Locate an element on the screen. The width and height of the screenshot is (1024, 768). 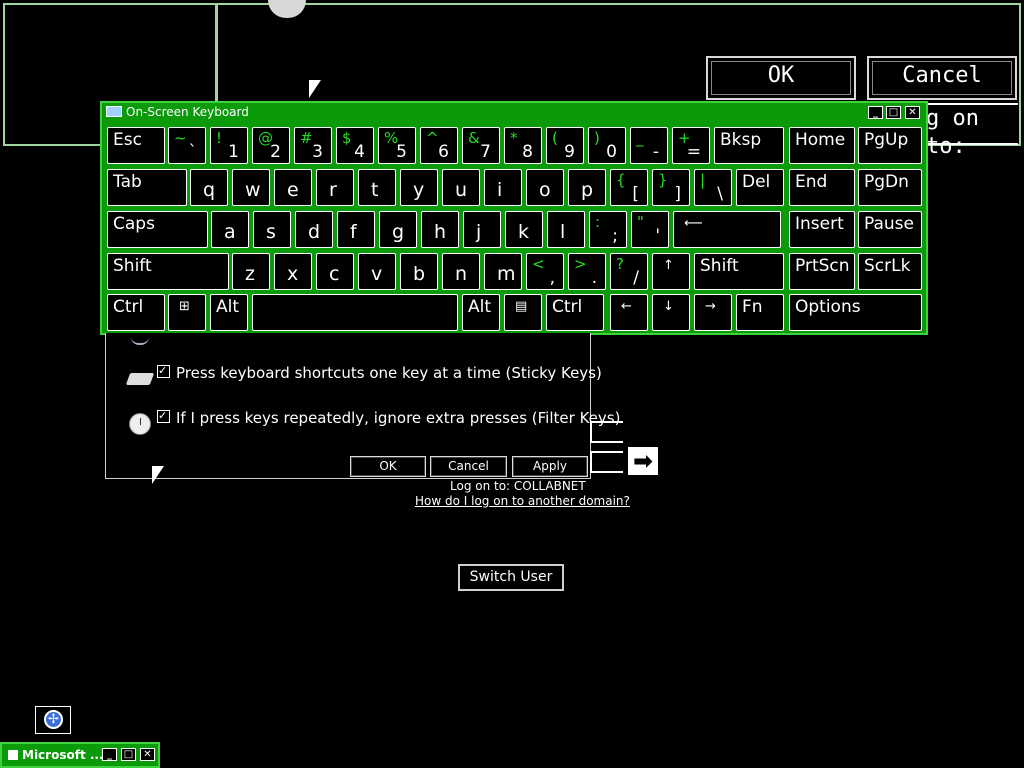
key-backslash: | \ is located at coordinates (713, 187).